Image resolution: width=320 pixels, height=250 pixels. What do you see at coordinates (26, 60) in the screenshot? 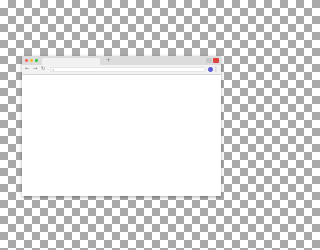
I see `close-traffic-light` at bounding box center [26, 60].